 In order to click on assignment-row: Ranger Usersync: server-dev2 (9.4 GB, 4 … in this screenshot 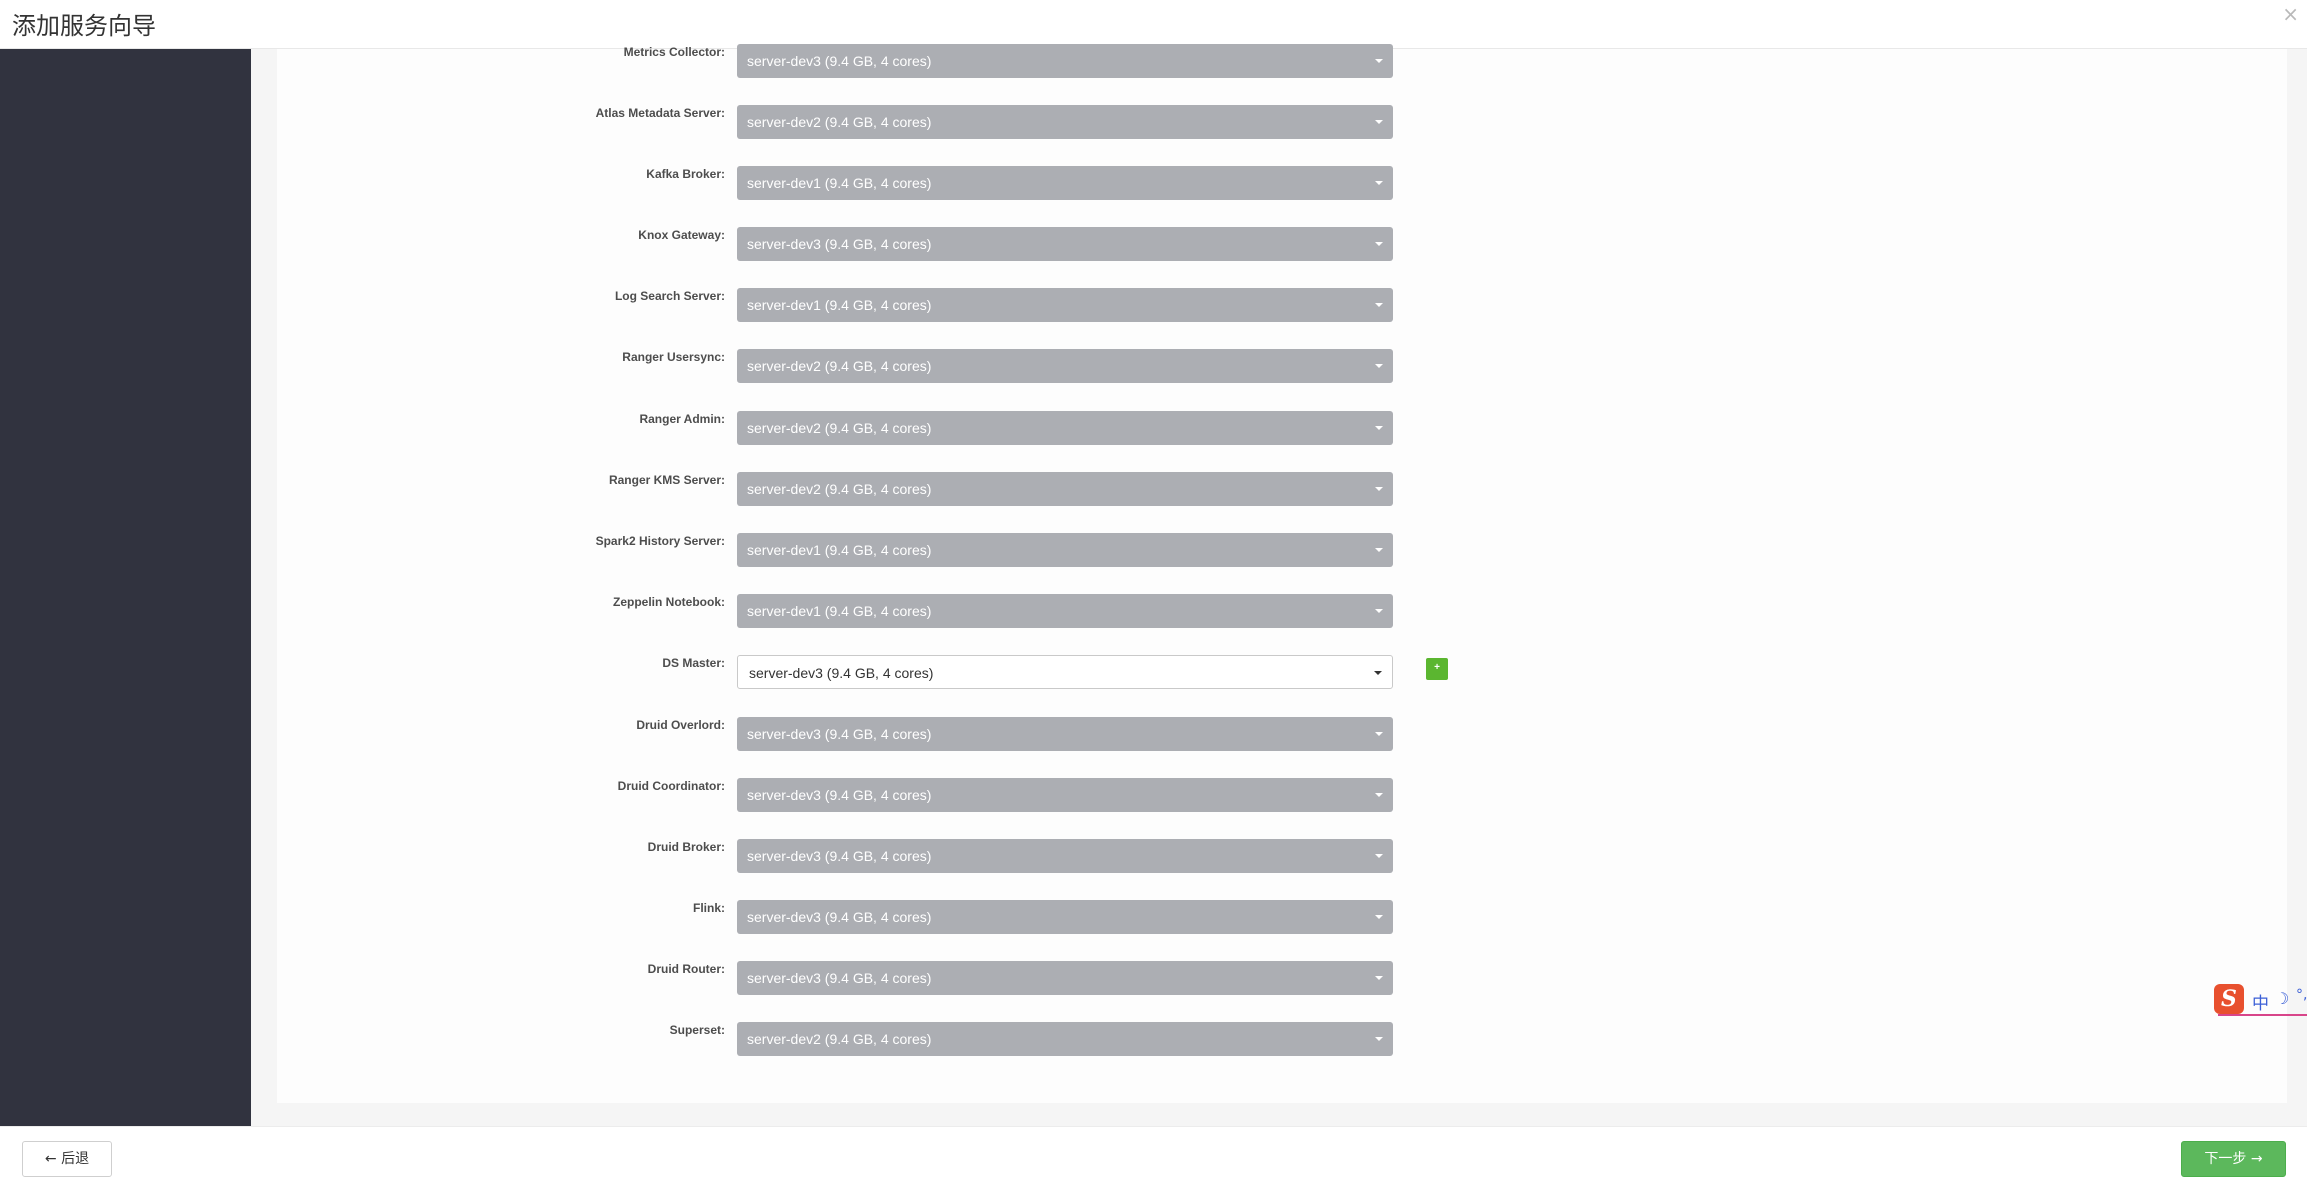, I will do `click(1153, 367)`.